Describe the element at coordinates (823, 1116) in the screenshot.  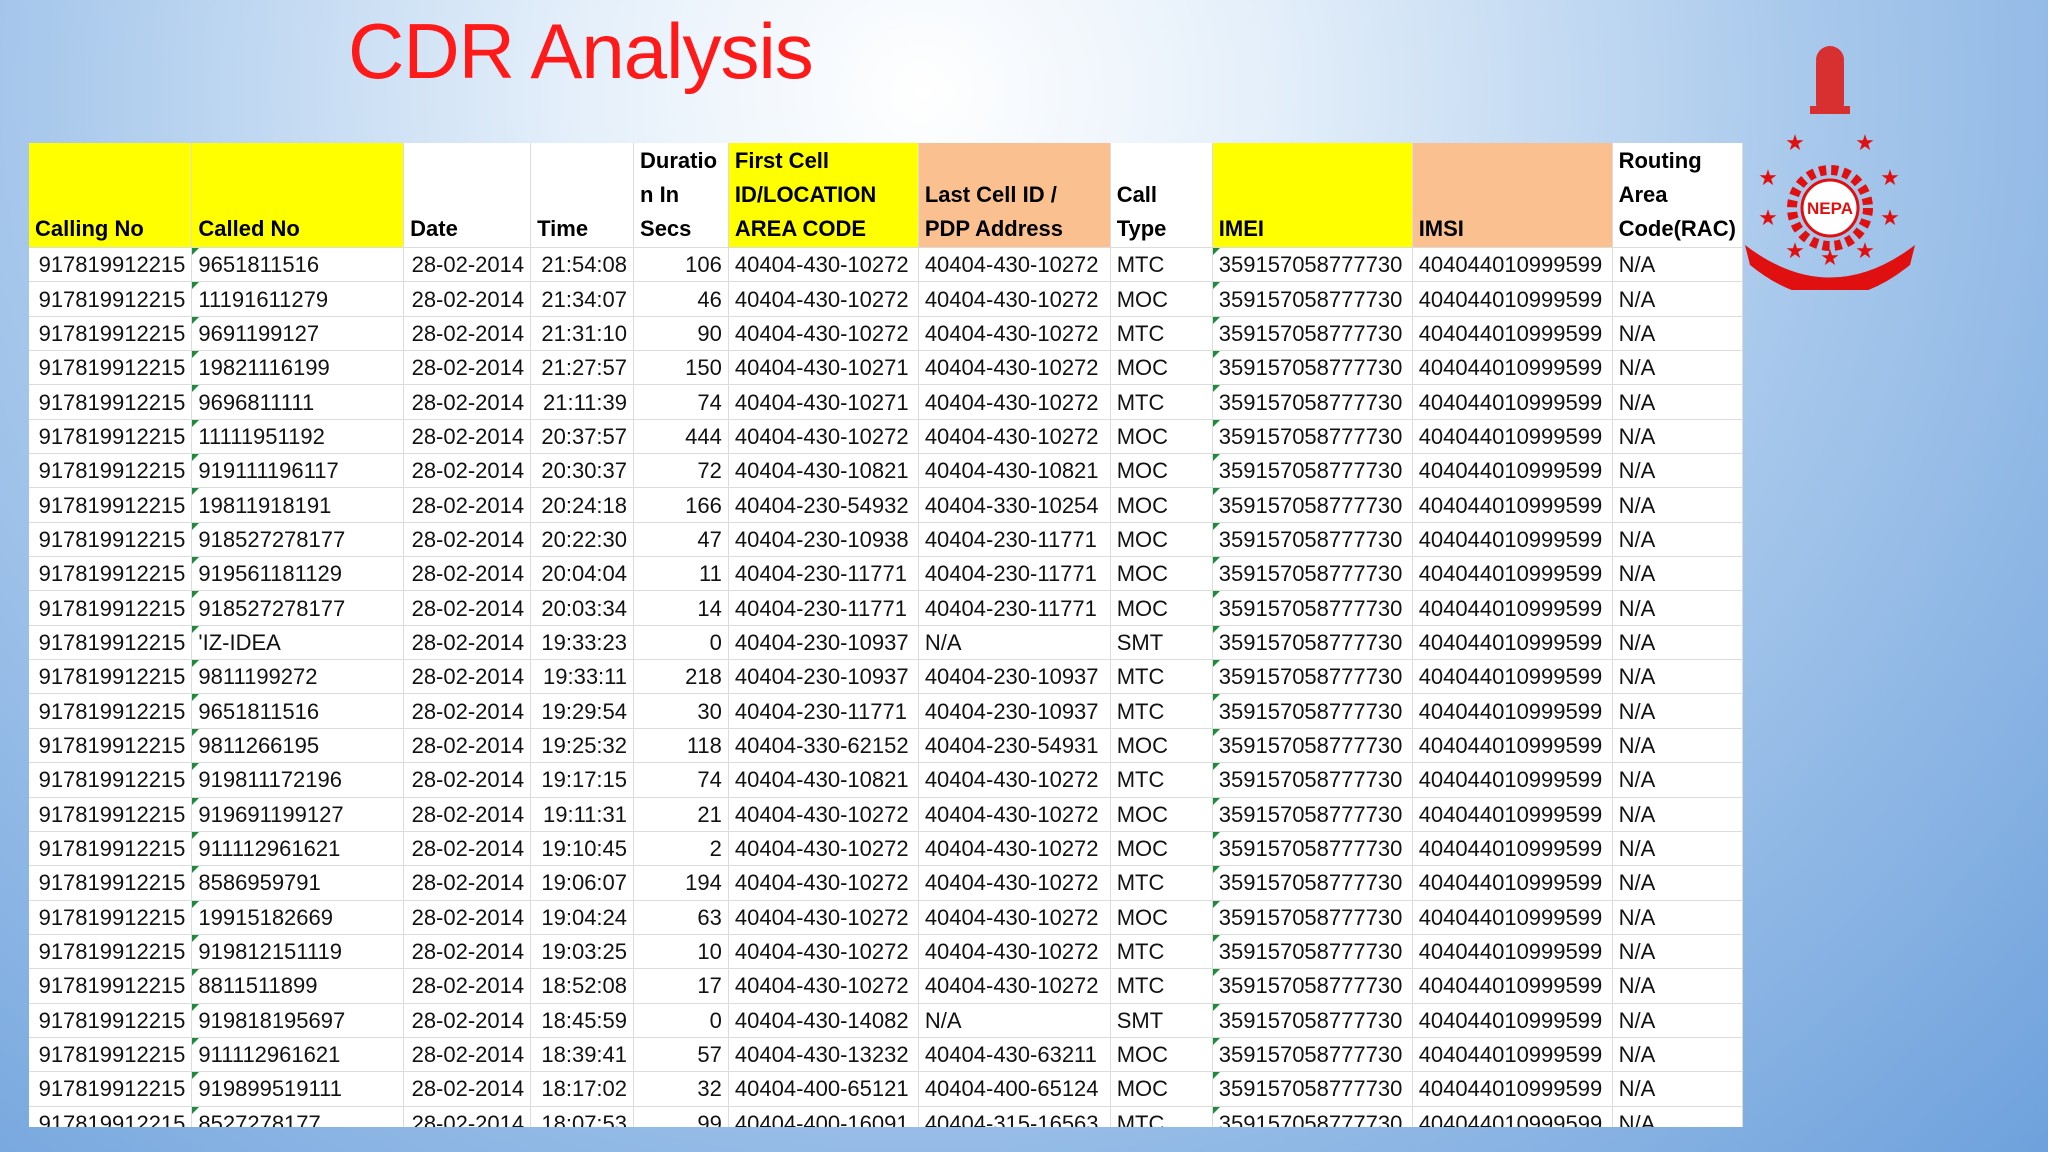
I see `table-cell: 40404-400-16091` at that location.